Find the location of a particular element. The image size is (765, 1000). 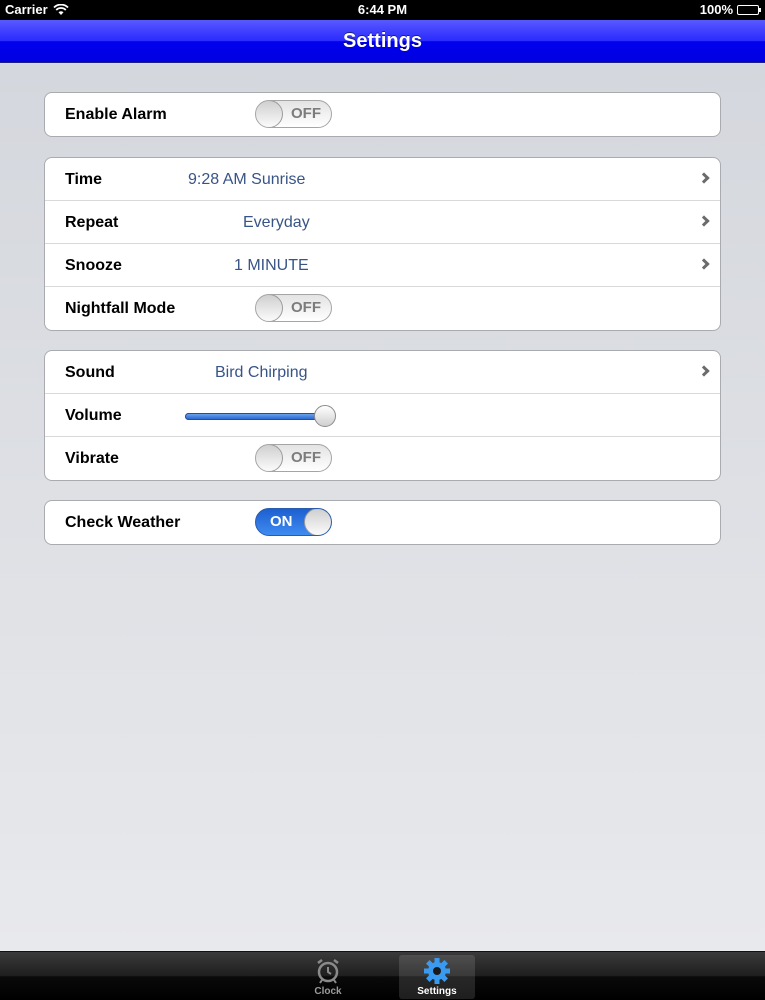

gear-icon is located at coordinates (437, 971).